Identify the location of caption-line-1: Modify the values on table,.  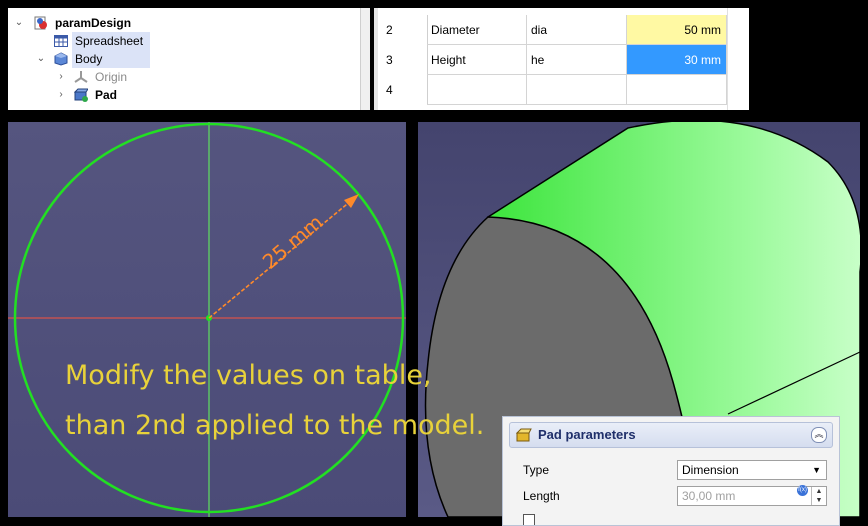
(248, 375).